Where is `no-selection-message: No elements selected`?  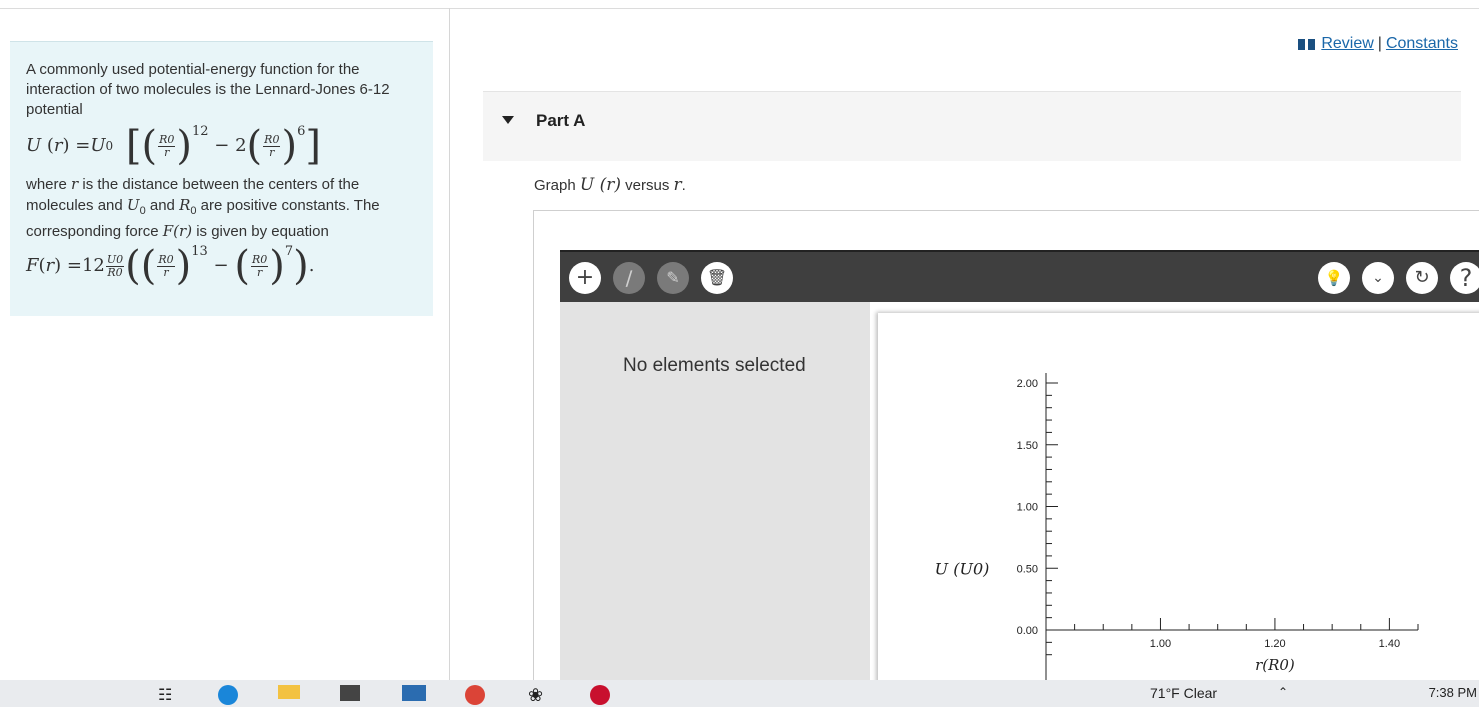 no-selection-message: No elements selected is located at coordinates (714, 365).